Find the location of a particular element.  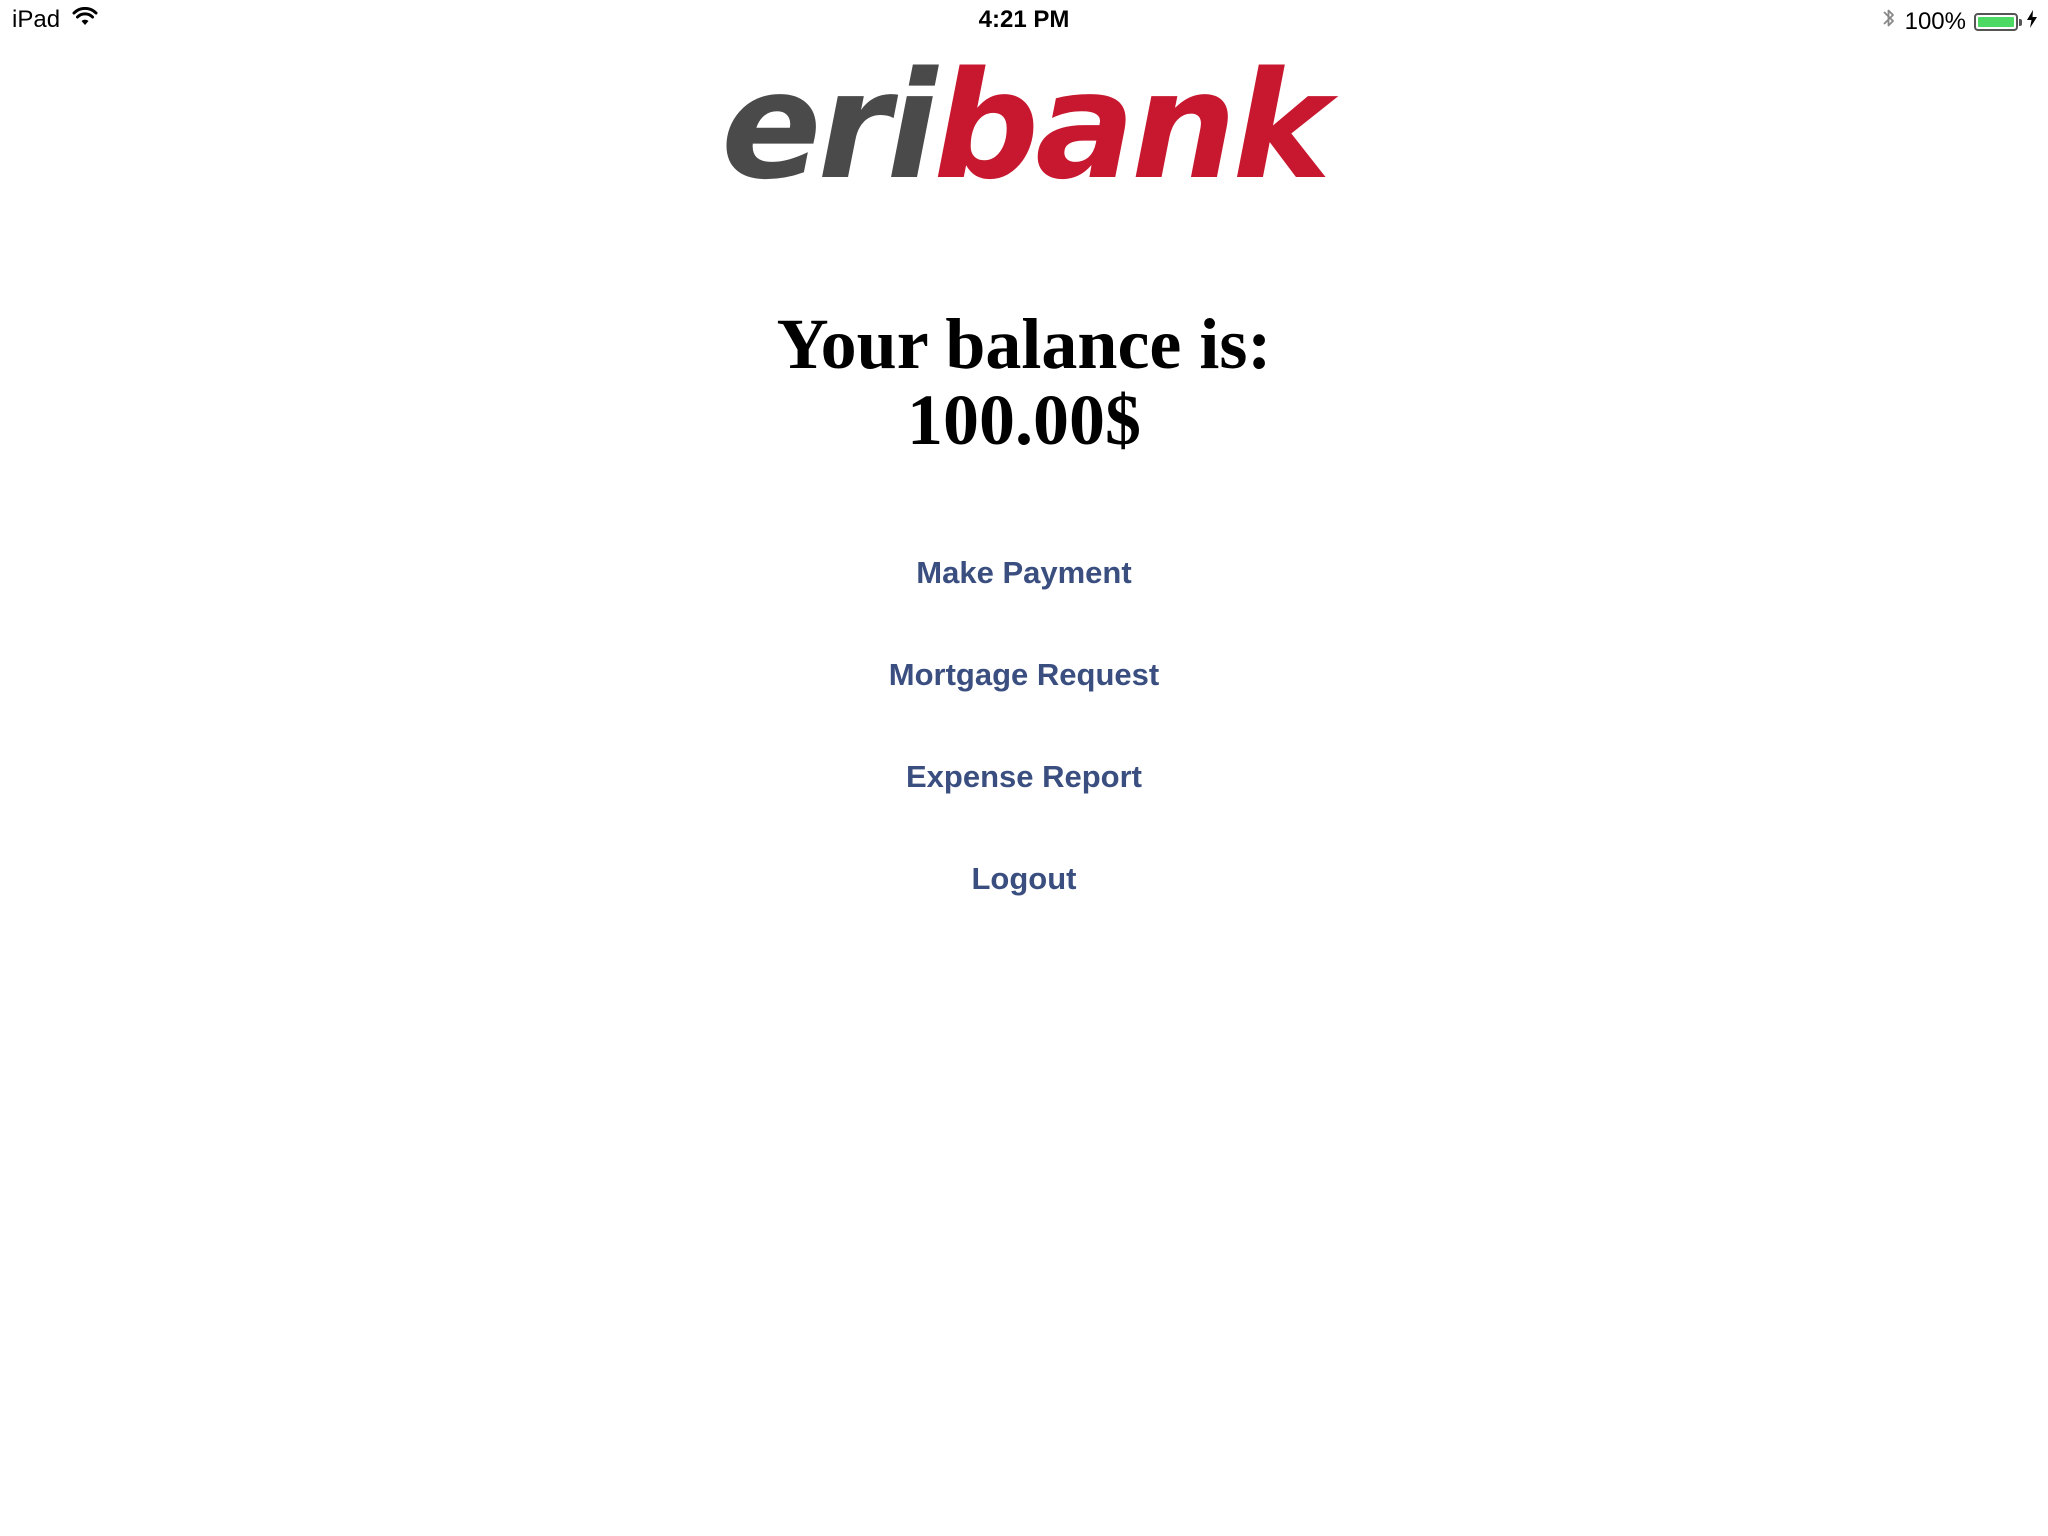

status-bar: iPad 4:21 PM 100% is located at coordinates (1024, 20).